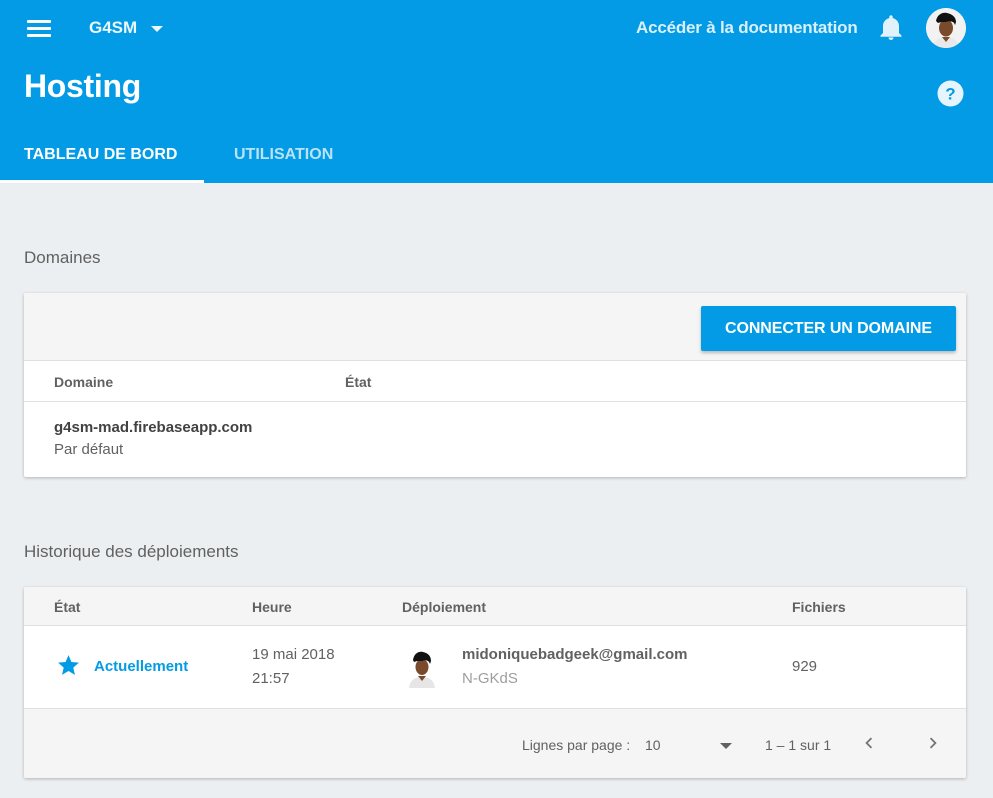  What do you see at coordinates (726, 746) in the screenshot?
I see `dropdown-arrow-icon` at bounding box center [726, 746].